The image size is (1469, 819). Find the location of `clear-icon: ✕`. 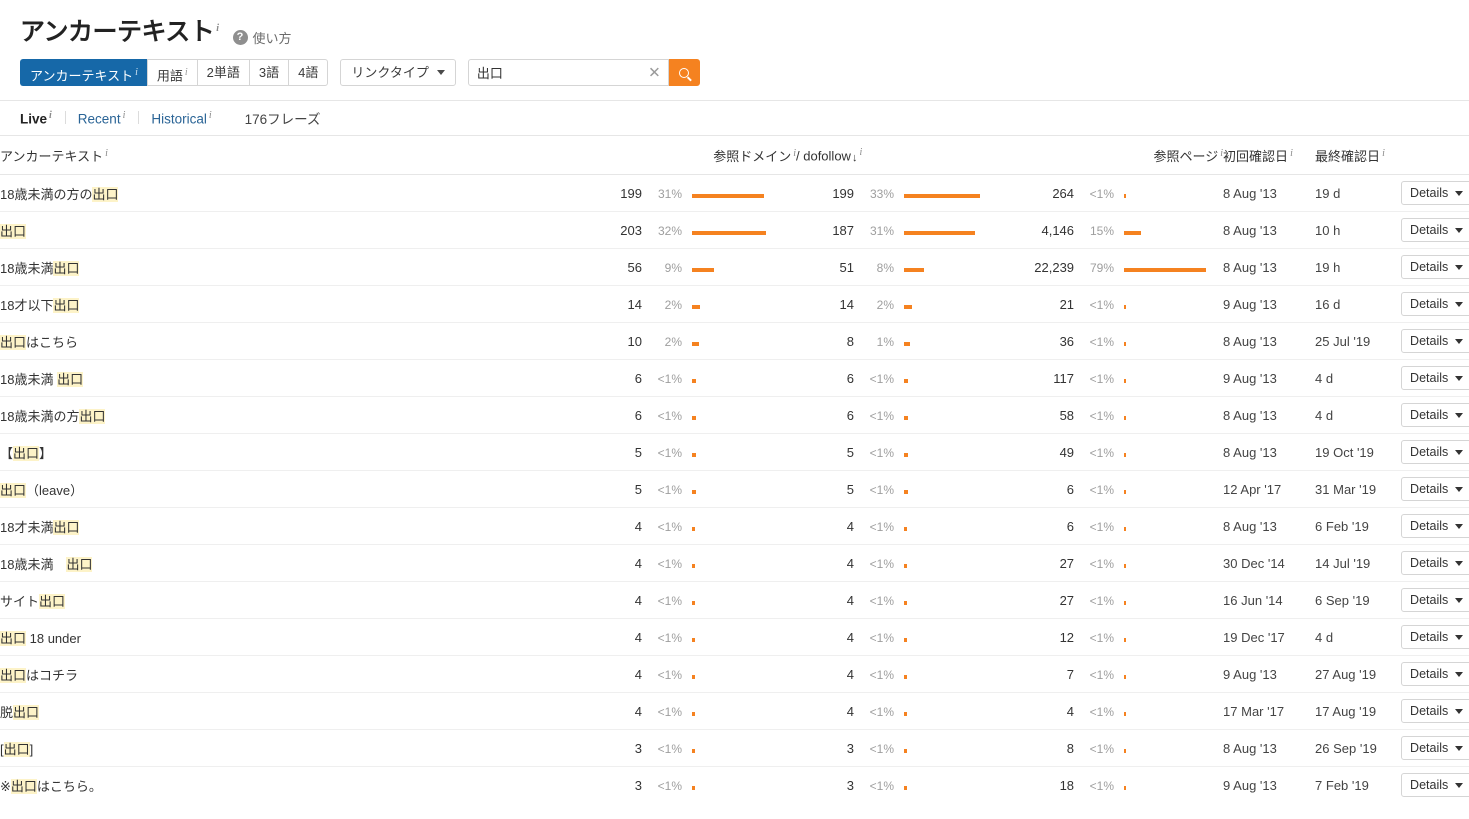

clear-icon: ✕ is located at coordinates (654, 72).